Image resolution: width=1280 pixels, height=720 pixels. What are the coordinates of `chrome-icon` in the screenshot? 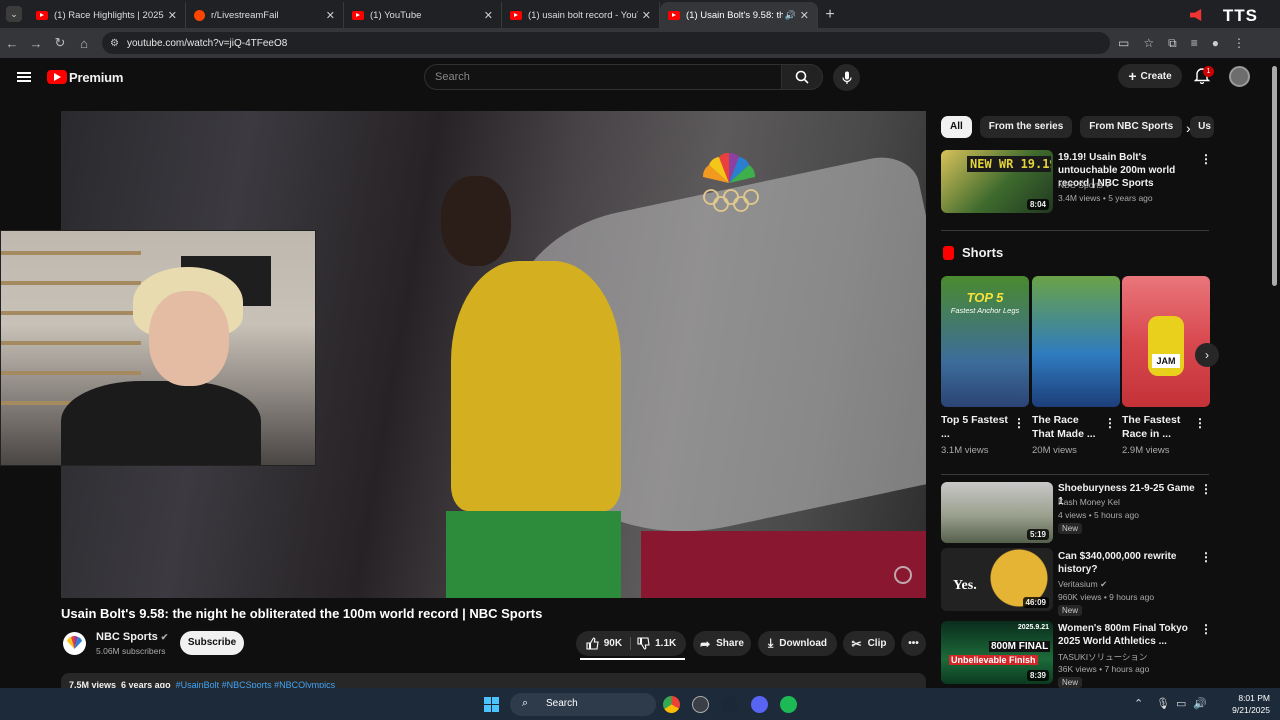 It's located at (671, 704).